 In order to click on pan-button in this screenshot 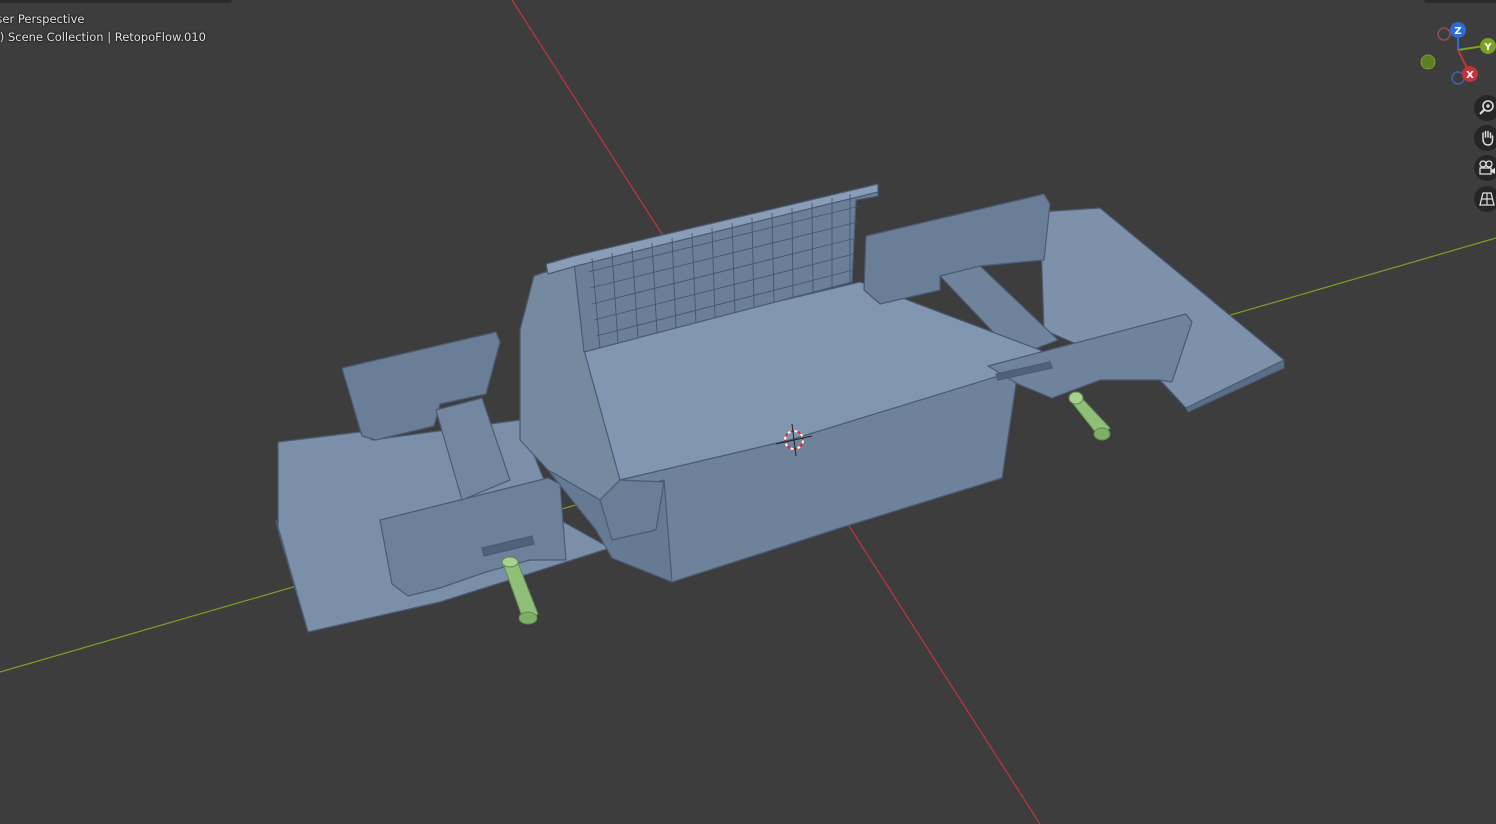, I will do `click(1485, 138)`.